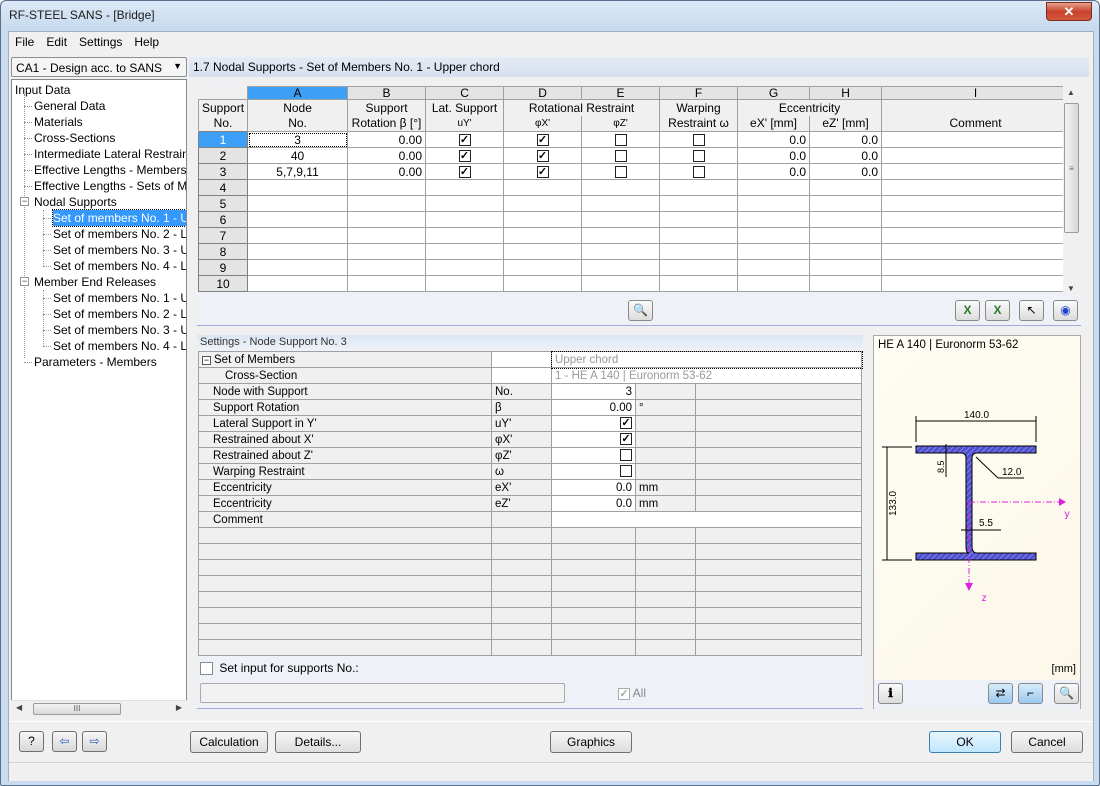 This screenshot has height=786, width=1100. What do you see at coordinates (99, 708) in the screenshot?
I see `tree-horizontal-scrollbar: ◀ III ▶` at bounding box center [99, 708].